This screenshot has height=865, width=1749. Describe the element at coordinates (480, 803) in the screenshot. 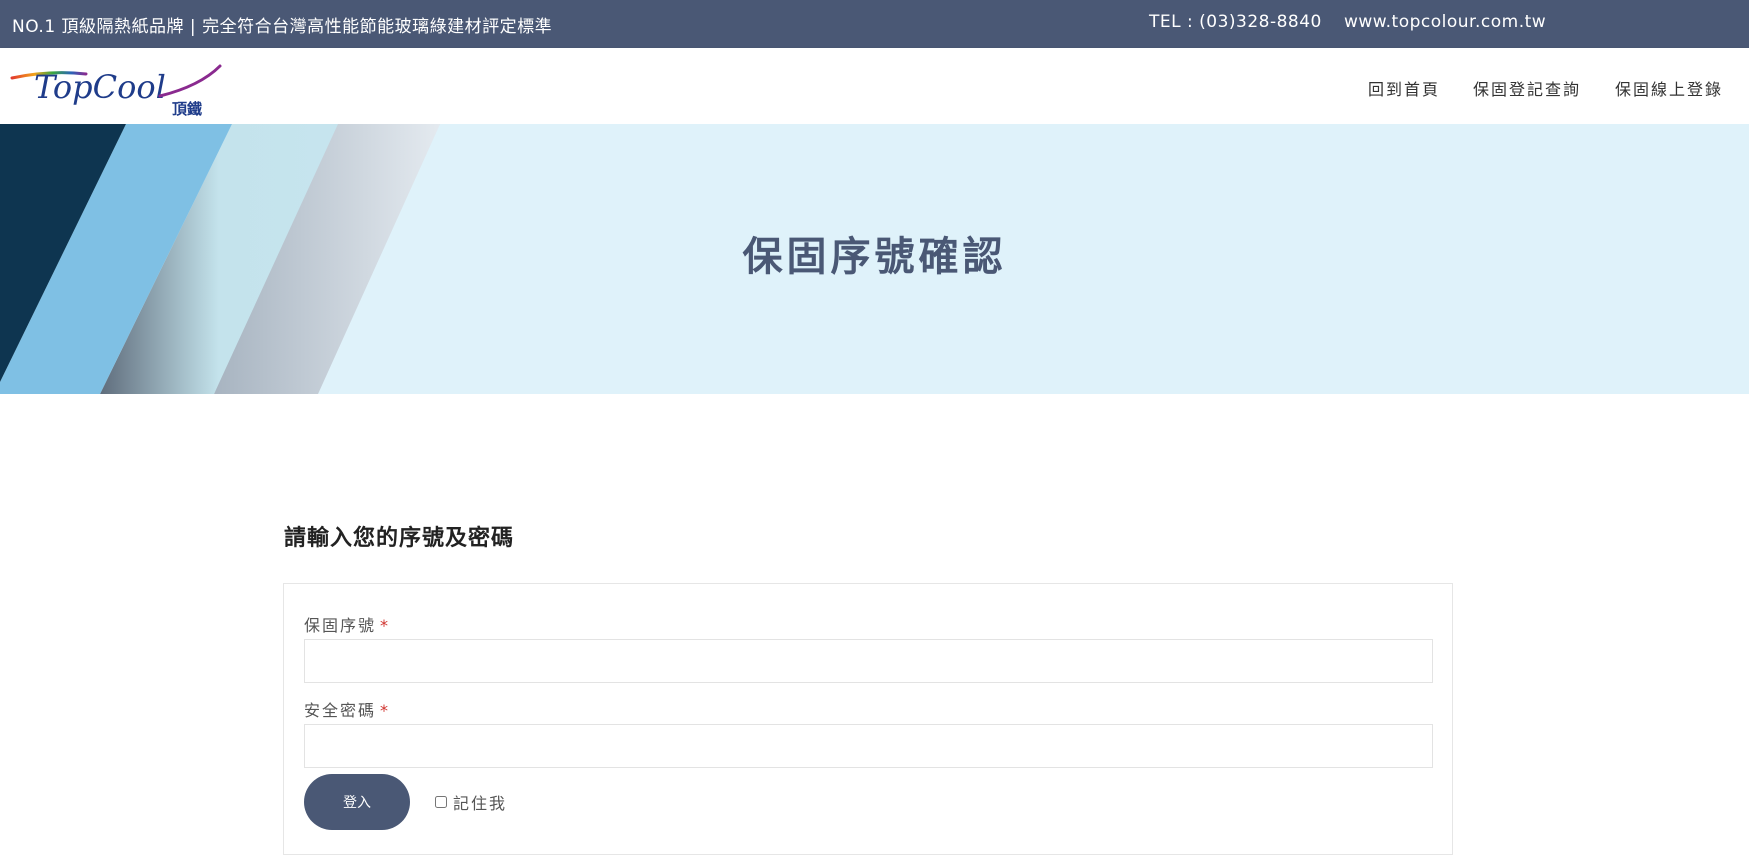

I see `remember-me-label: 記住我` at that location.